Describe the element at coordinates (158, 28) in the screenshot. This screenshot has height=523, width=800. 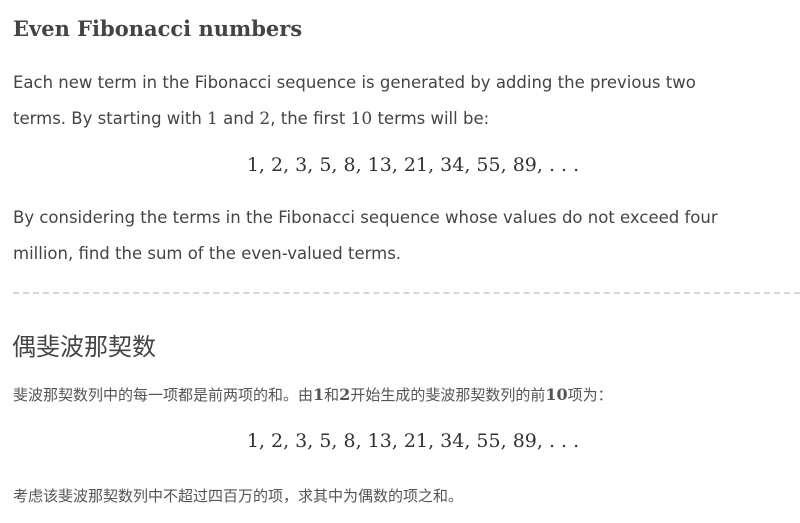
I see `english-title: Even Fibonacci numbers` at that location.